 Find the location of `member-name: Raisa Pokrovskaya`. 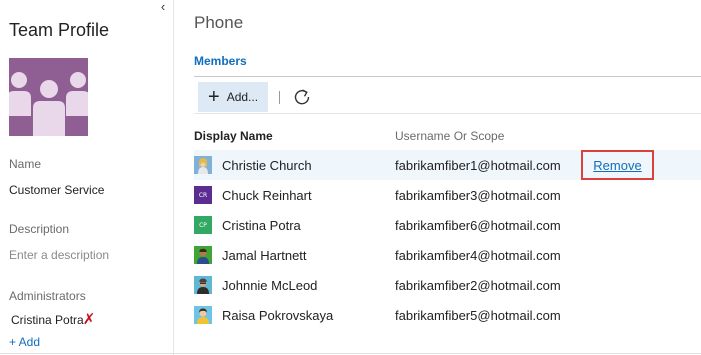

member-name: Raisa Pokrovskaya is located at coordinates (278, 315).